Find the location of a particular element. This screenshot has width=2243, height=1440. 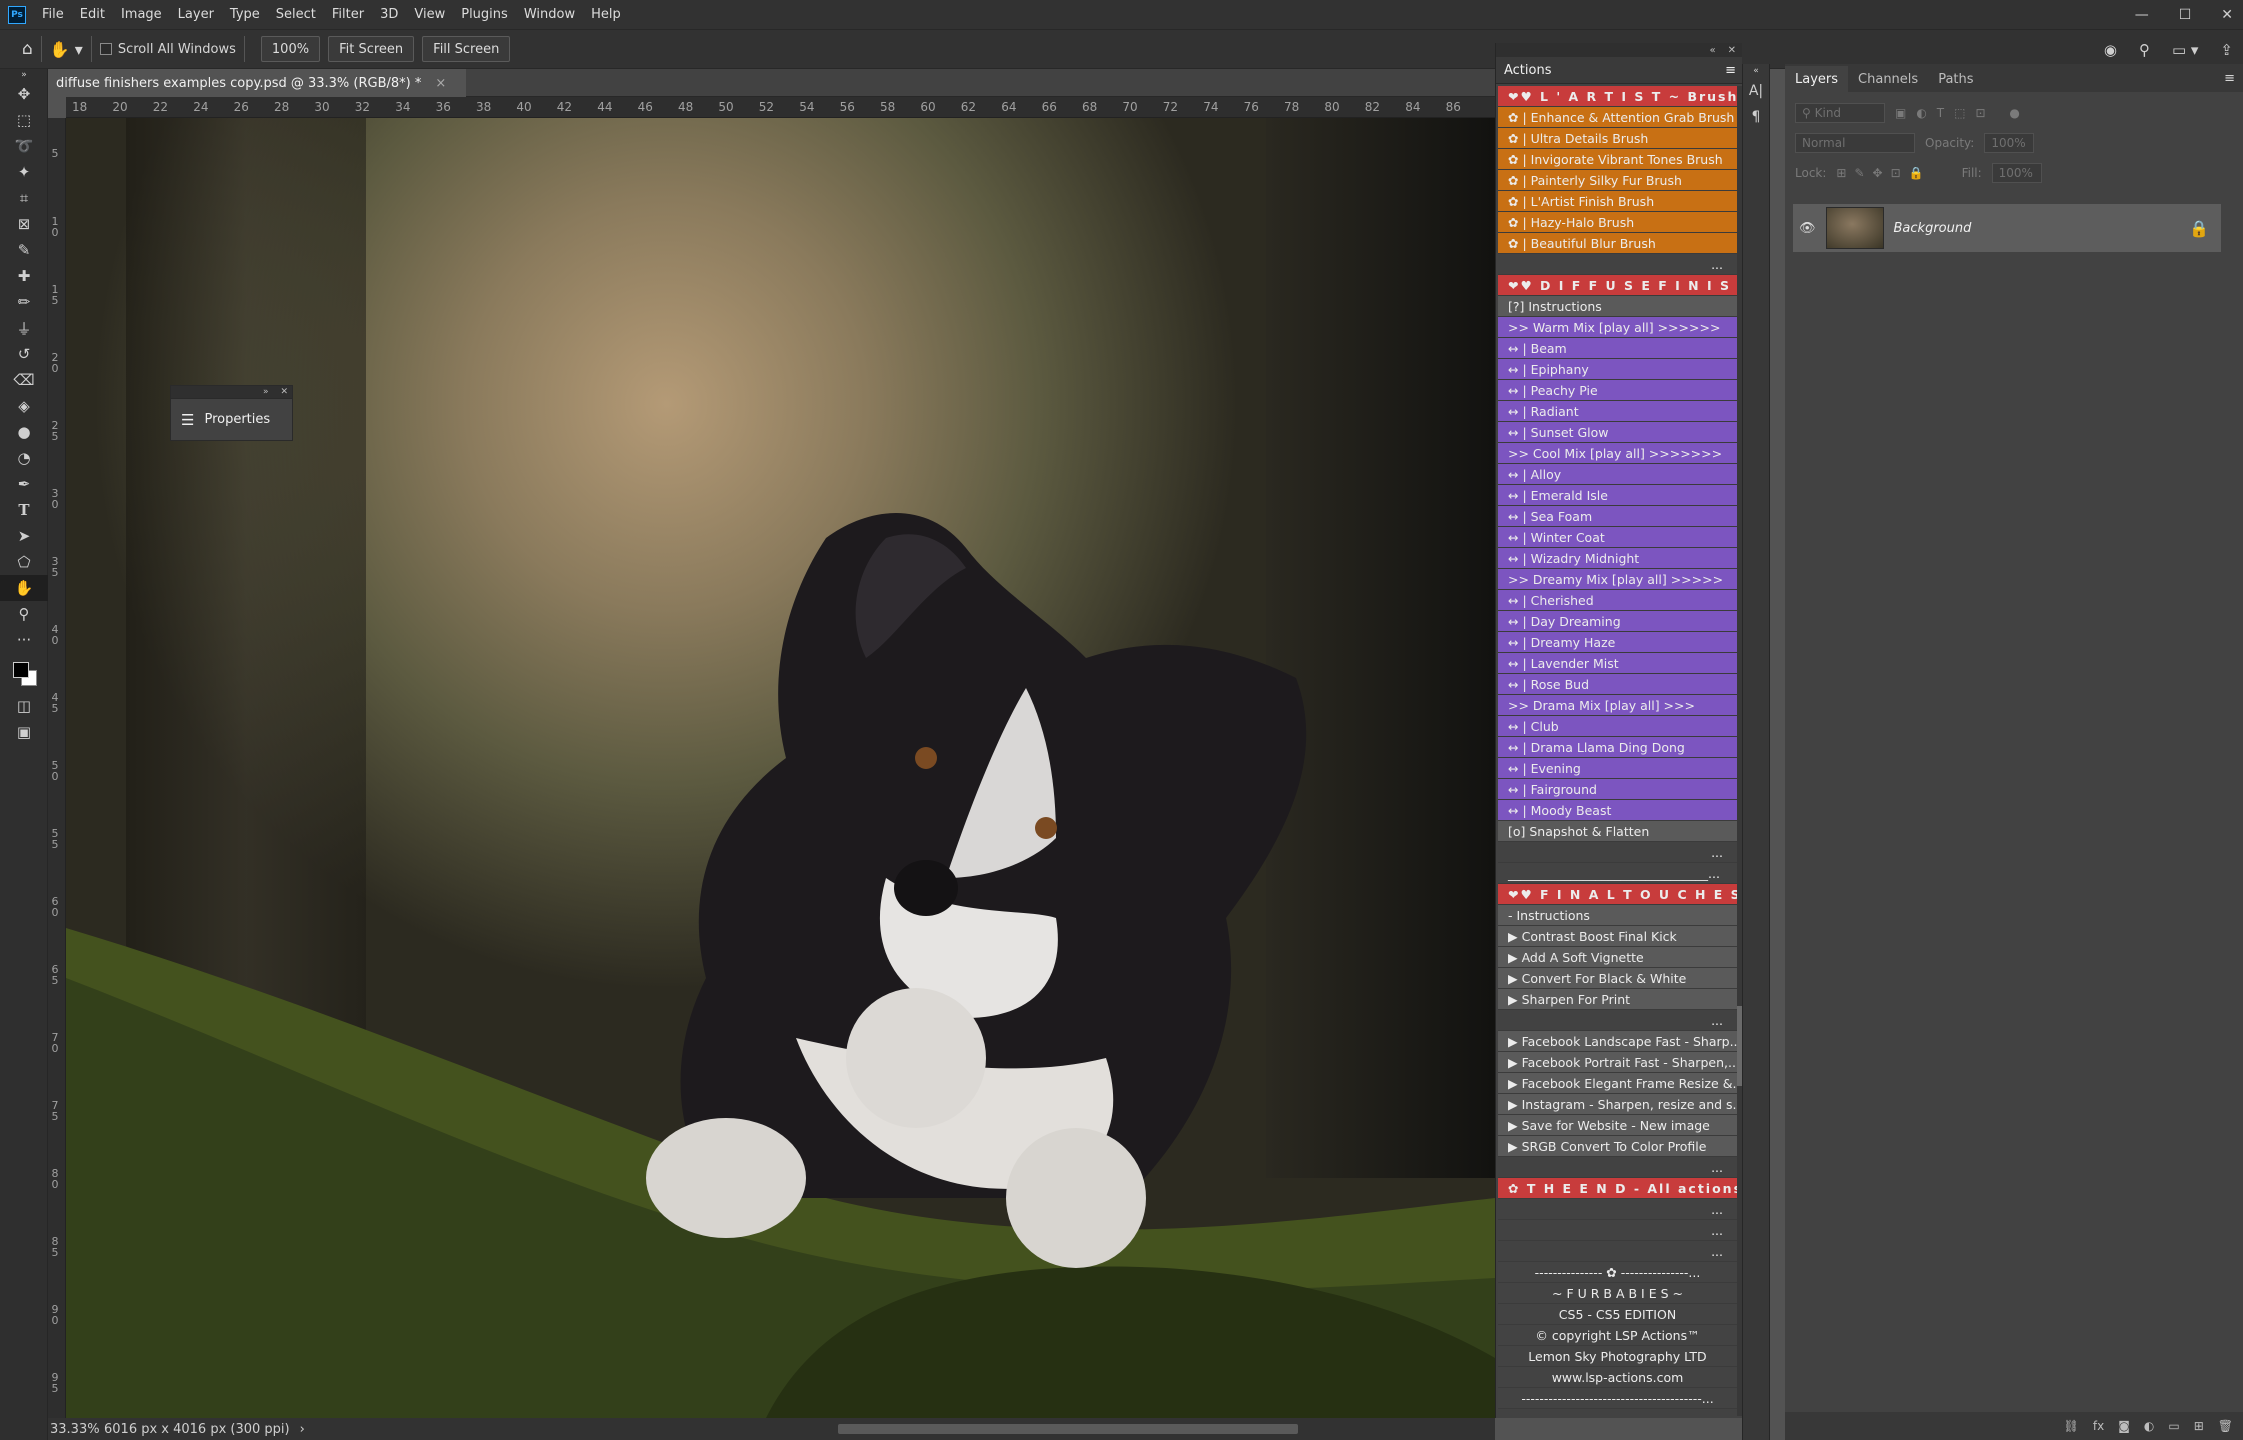

home-icon: ⌂ is located at coordinates (27, 49).